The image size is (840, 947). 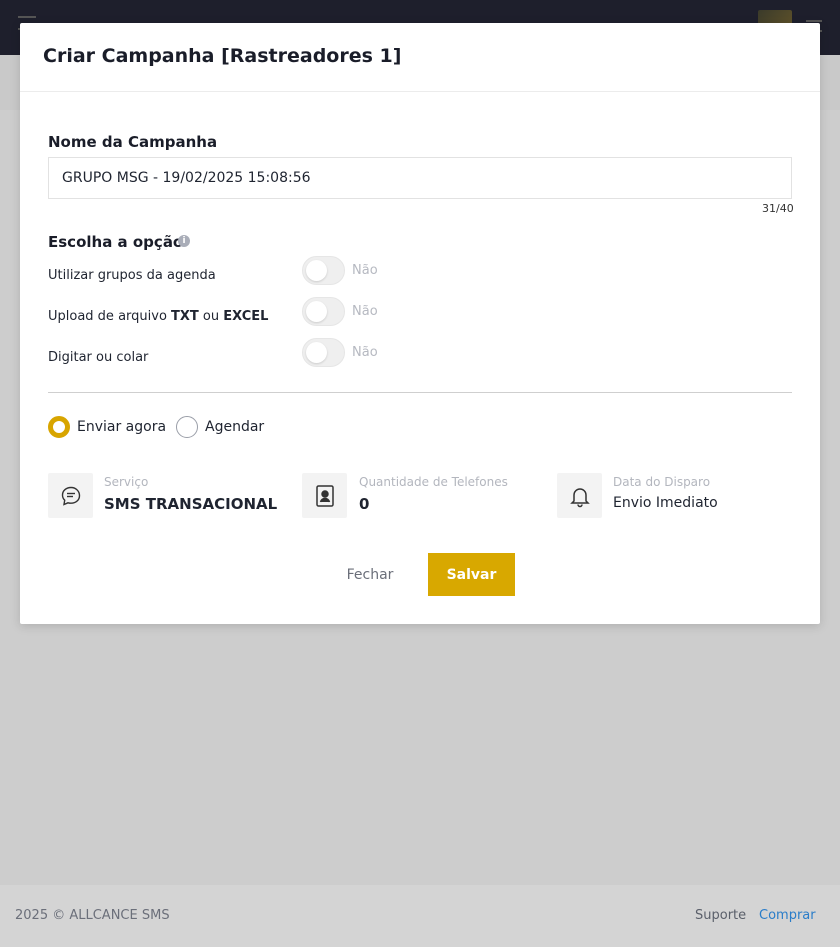 I want to click on radio-agendar, so click(x=187, y=427).